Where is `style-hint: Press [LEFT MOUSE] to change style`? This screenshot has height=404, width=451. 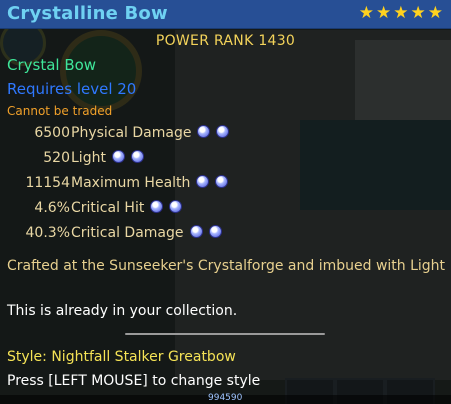
style-hint: Press [LEFT MOUSE] to change style is located at coordinates (134, 381).